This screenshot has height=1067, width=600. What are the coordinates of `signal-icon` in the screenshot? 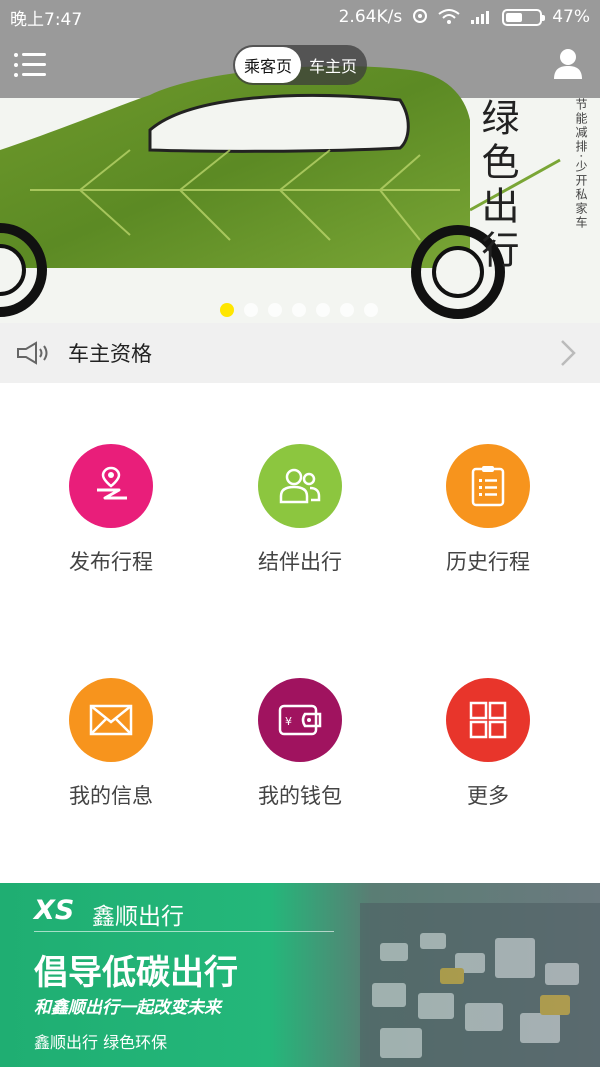 It's located at (480, 17).